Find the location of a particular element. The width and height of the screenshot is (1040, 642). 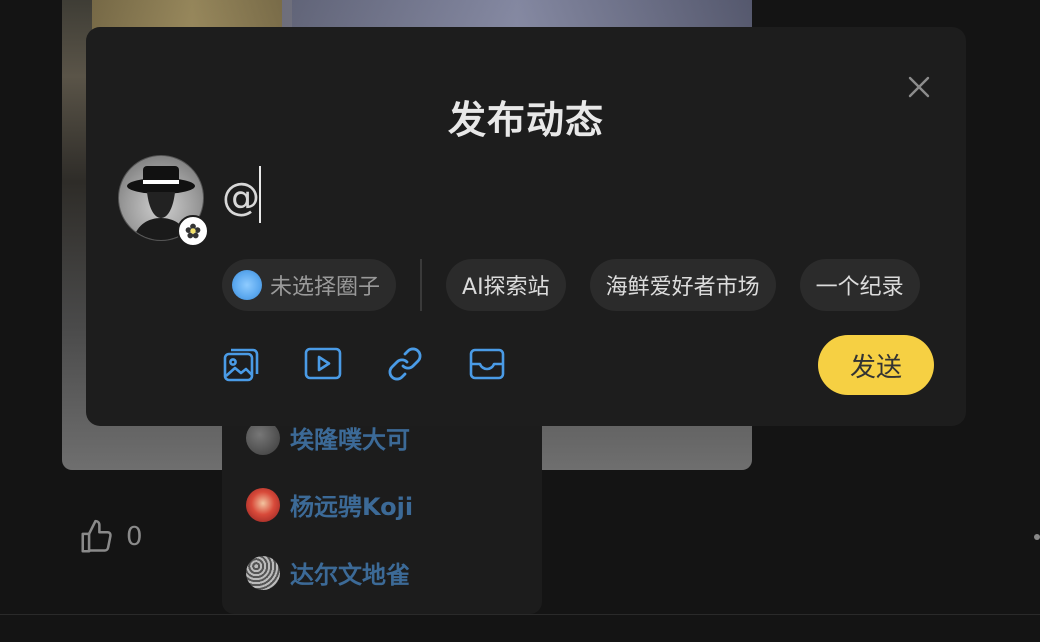

flower-icon is located at coordinates (193, 231).